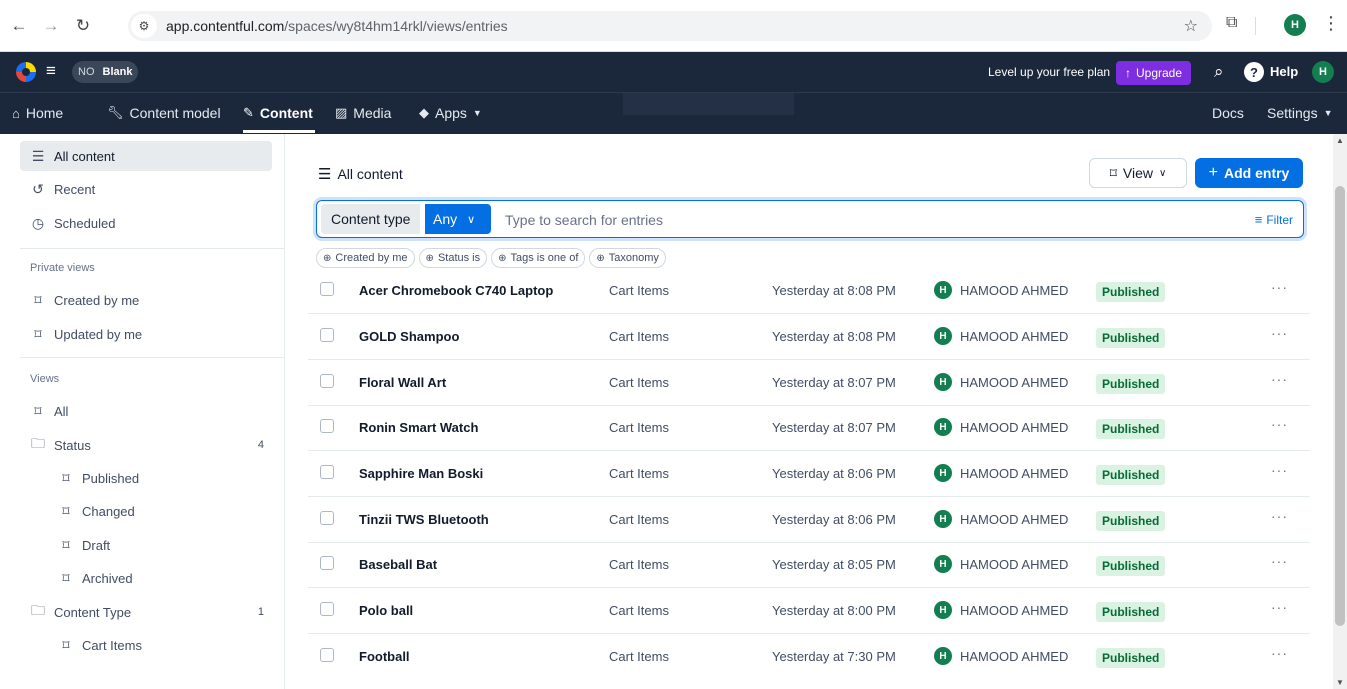  I want to click on nav-apps: ◆ Apps ▼, so click(450, 113).